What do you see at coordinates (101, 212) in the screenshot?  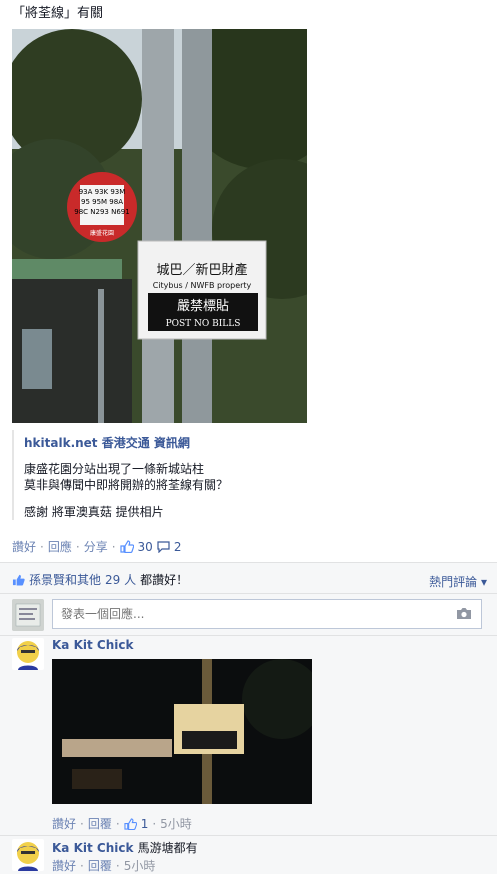 I see `busstop-routes-line3: 98C N293 N691` at bounding box center [101, 212].